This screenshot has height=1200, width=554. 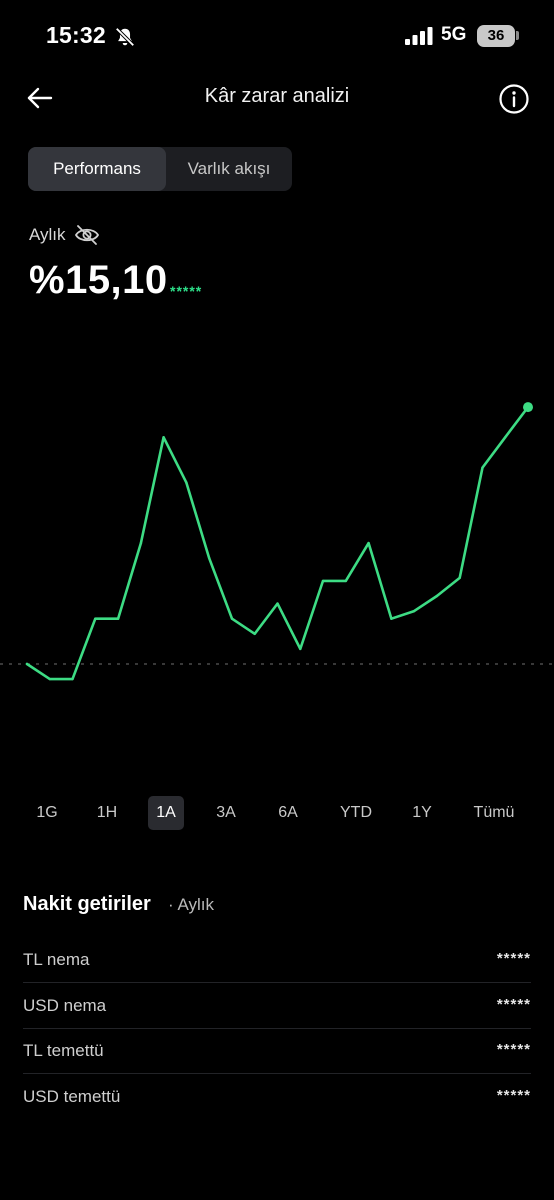 What do you see at coordinates (277, 1097) in the screenshot?
I see `list-item-usd-temettu: USD temettü *****` at bounding box center [277, 1097].